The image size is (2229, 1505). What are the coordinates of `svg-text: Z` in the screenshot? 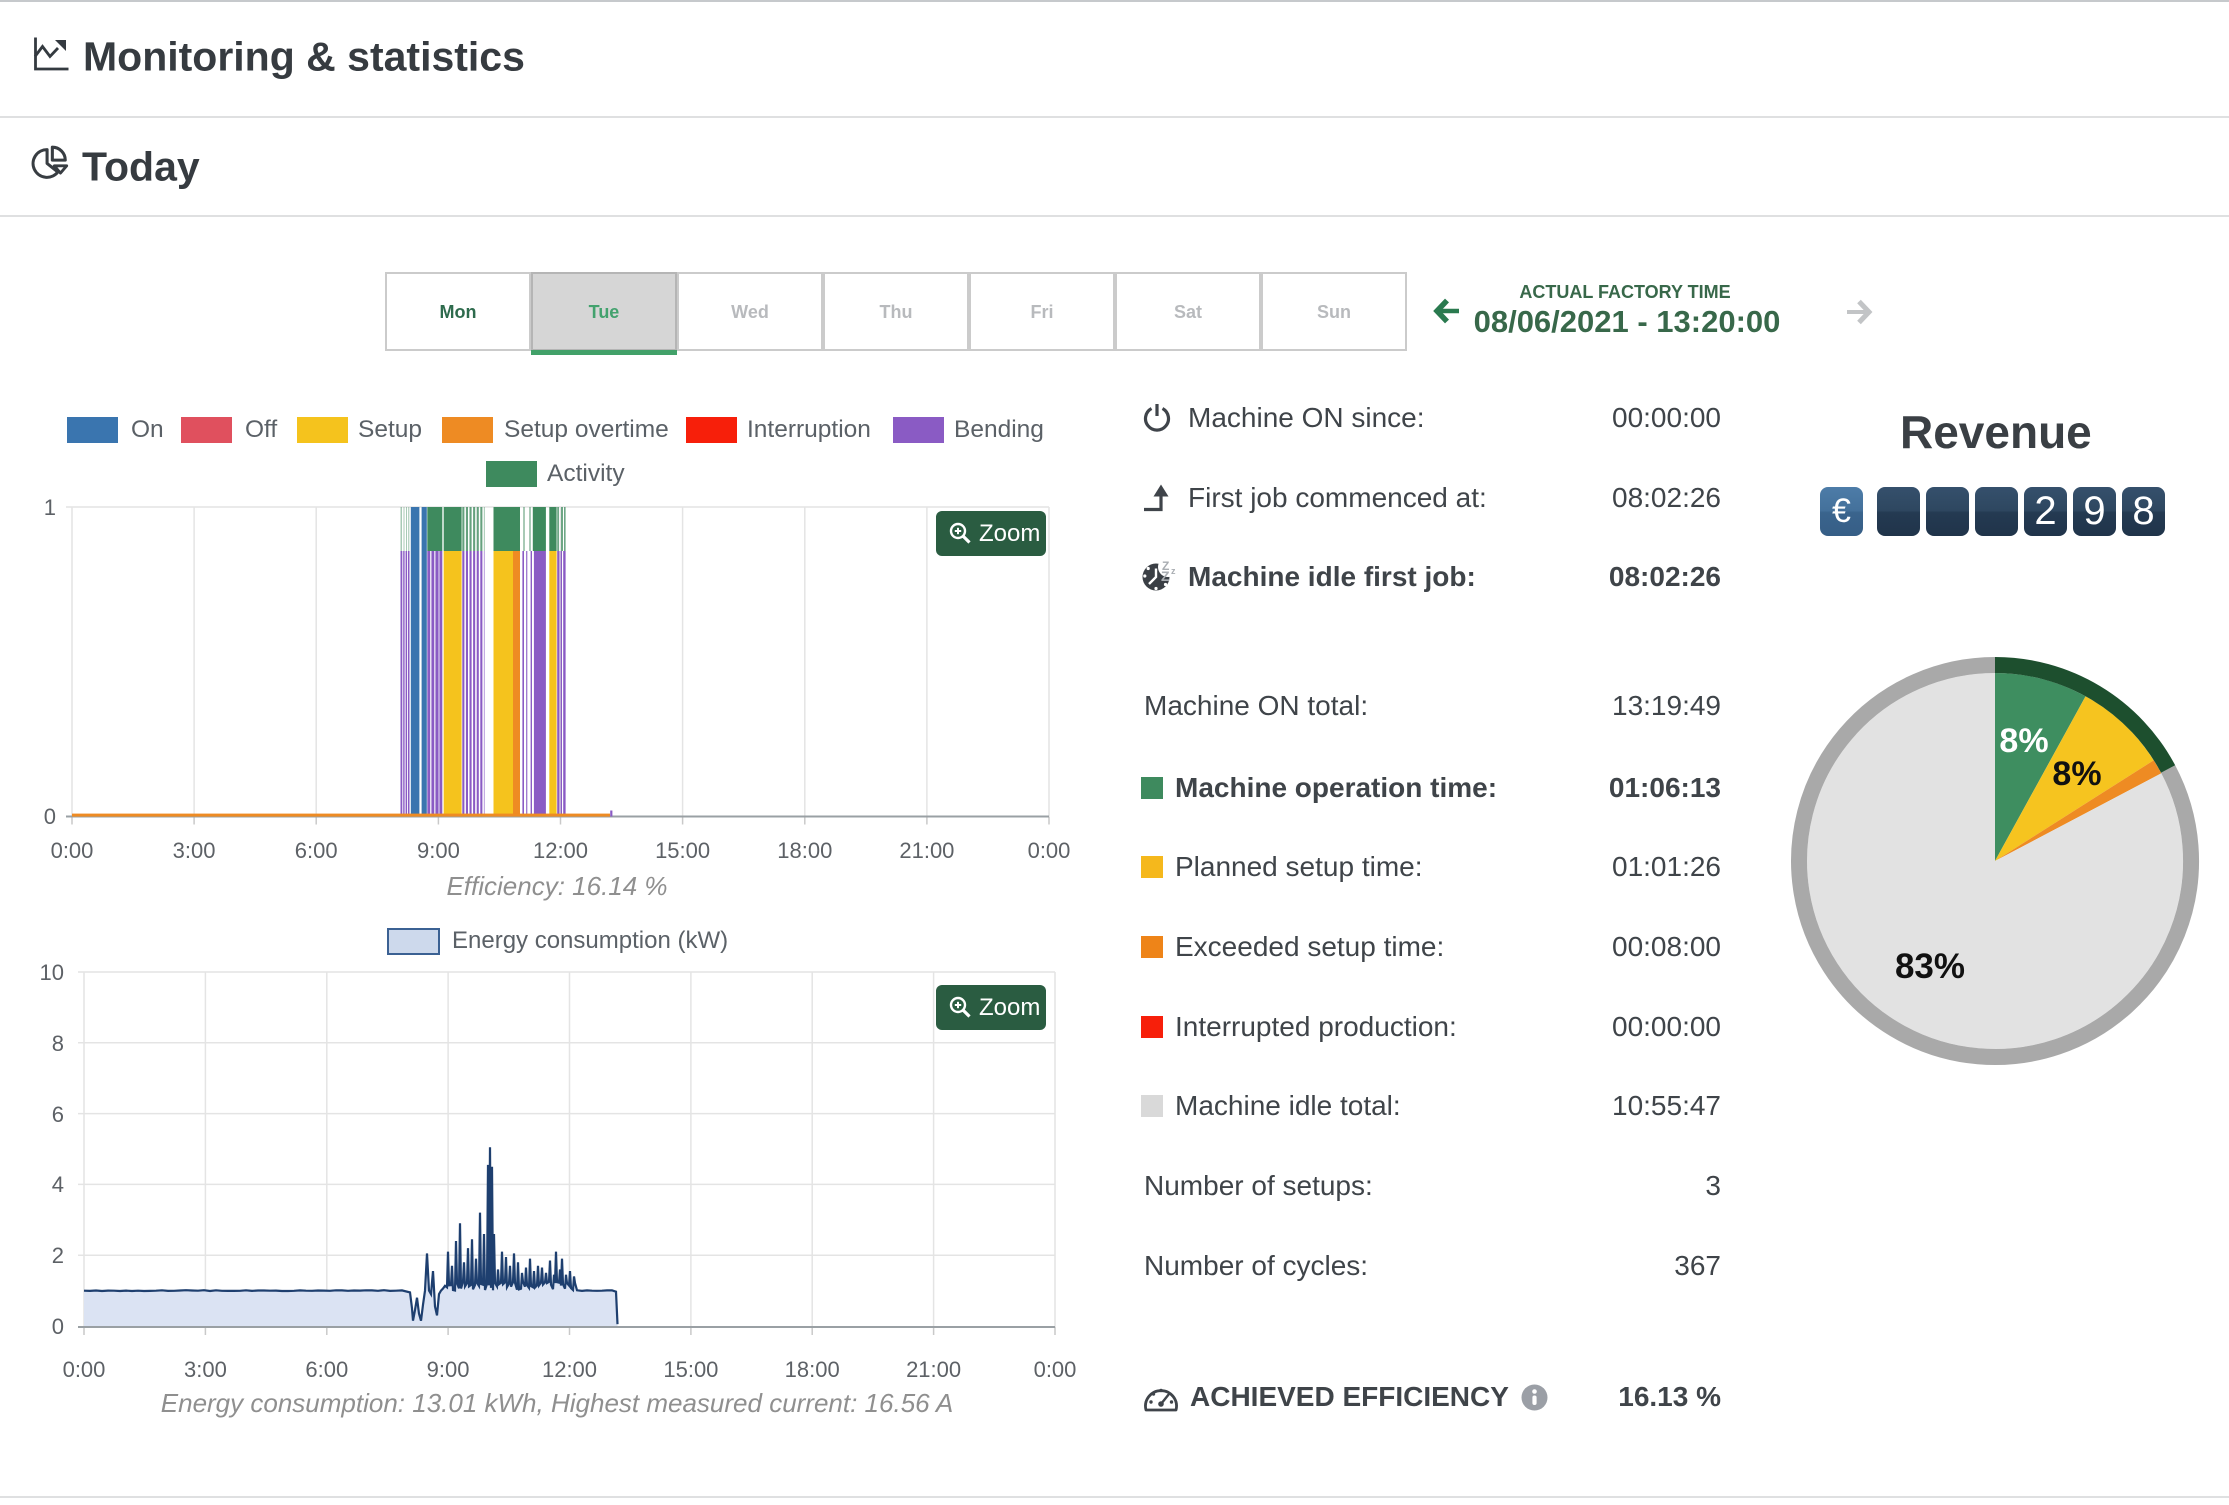 It's located at (1165, 576).